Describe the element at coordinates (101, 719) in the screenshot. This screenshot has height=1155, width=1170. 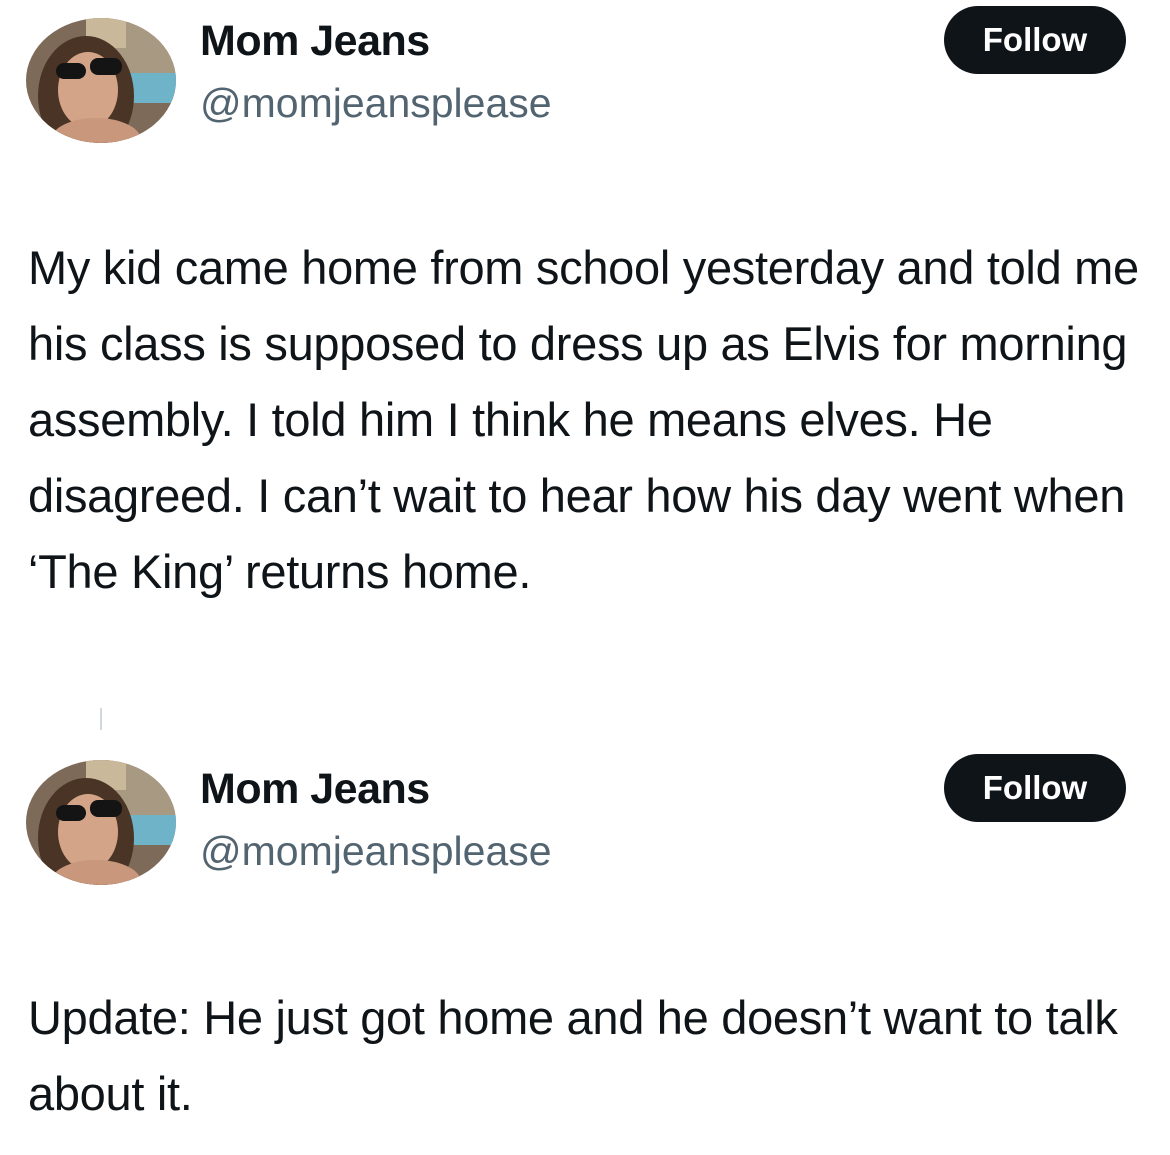
I see `thread-connector` at that location.